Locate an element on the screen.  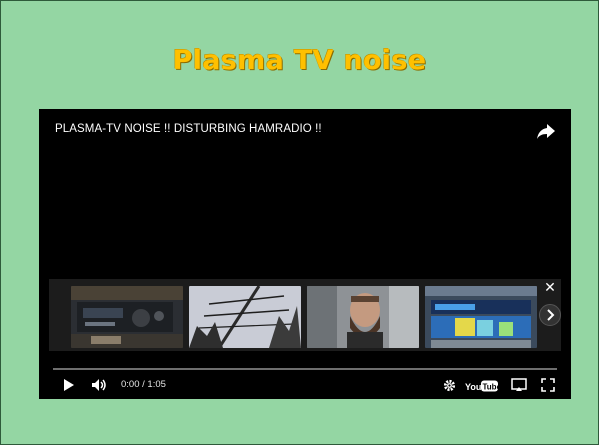
related-videos-strip: ✕ is located at coordinates (305, 315).